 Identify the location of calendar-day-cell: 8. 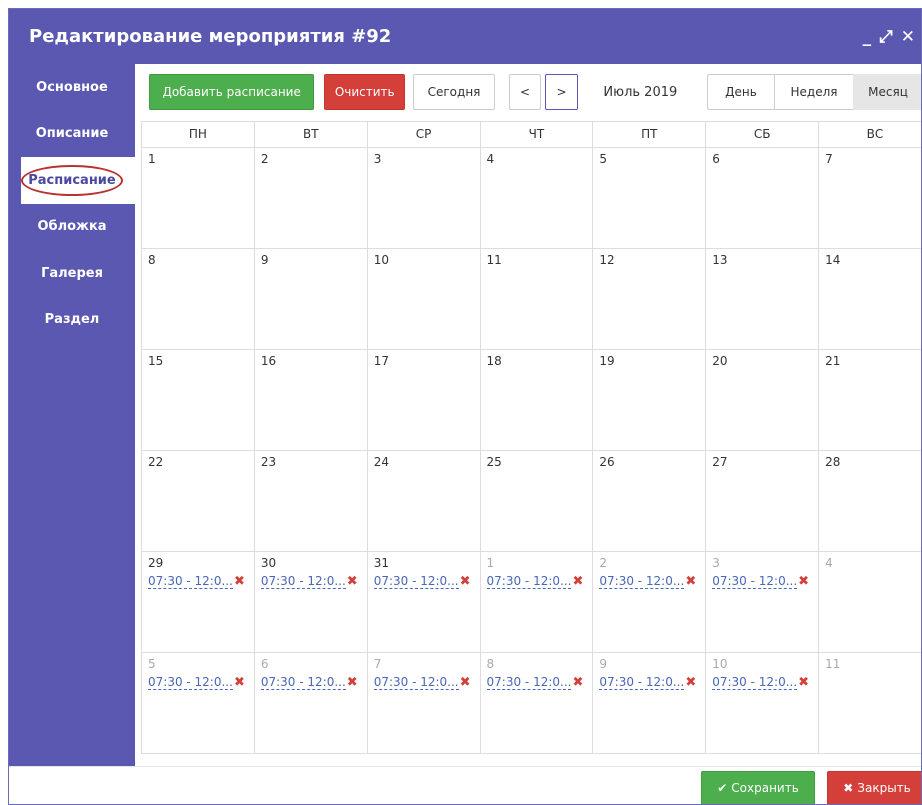
(197, 299).